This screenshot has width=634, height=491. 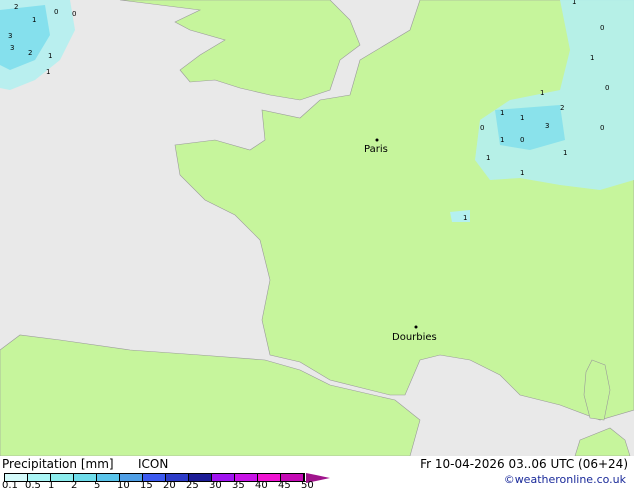 I want to click on scale-label: 10, so click(x=123, y=485).